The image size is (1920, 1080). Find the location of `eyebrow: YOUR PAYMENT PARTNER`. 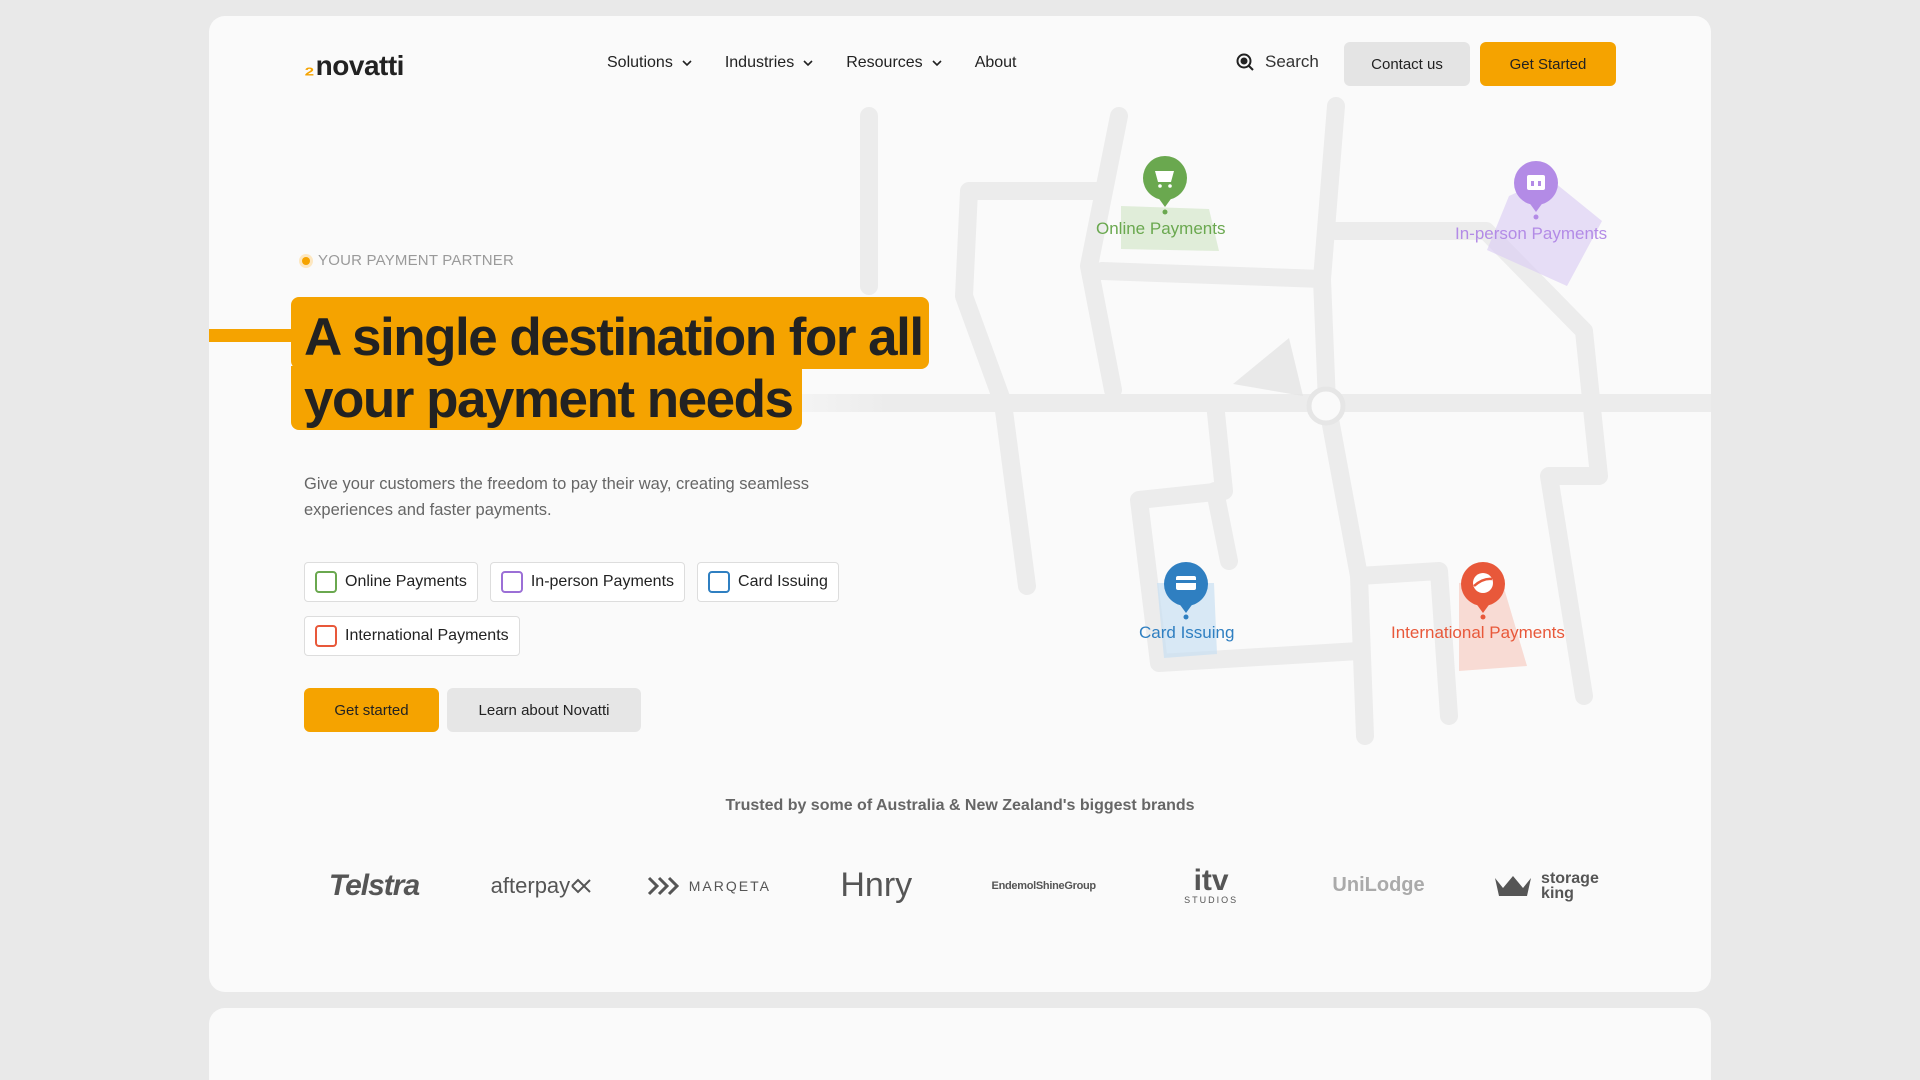

eyebrow: YOUR PAYMENT PARTNER is located at coordinates (408, 260).